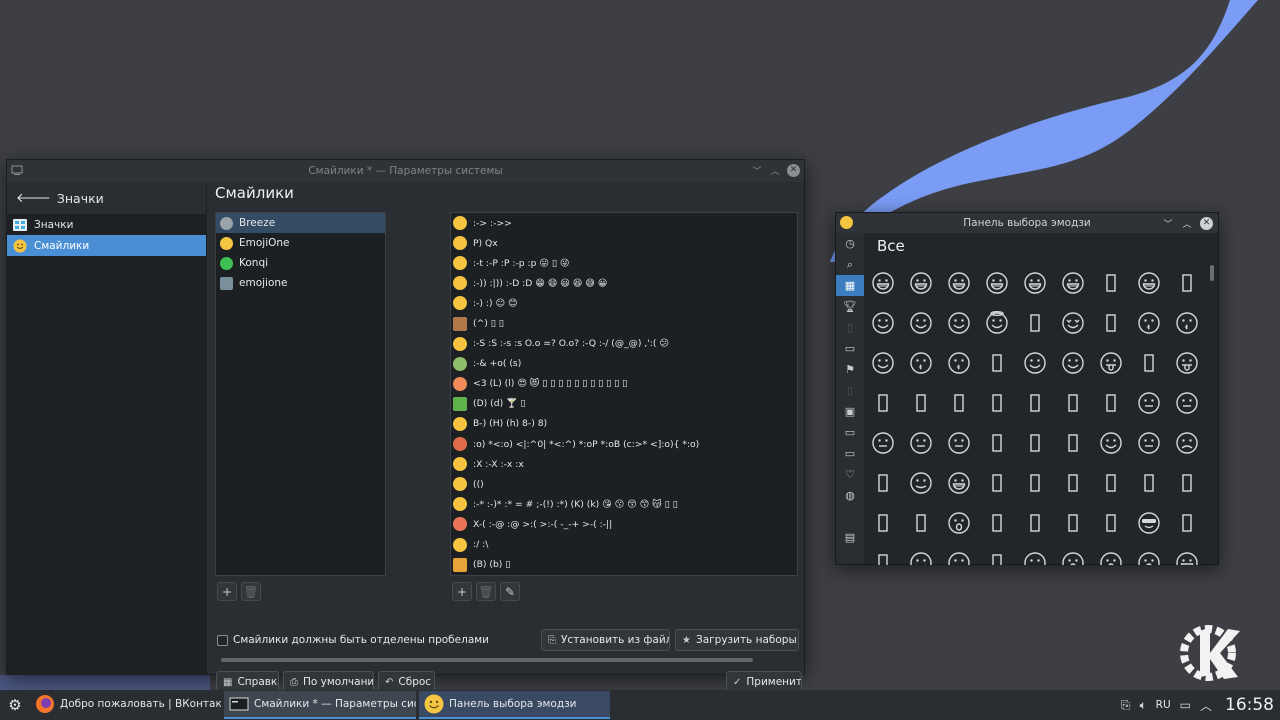 The height and width of the screenshot is (720, 1280). I want to click on emoticon-row: :-> :->>, so click(624, 223).